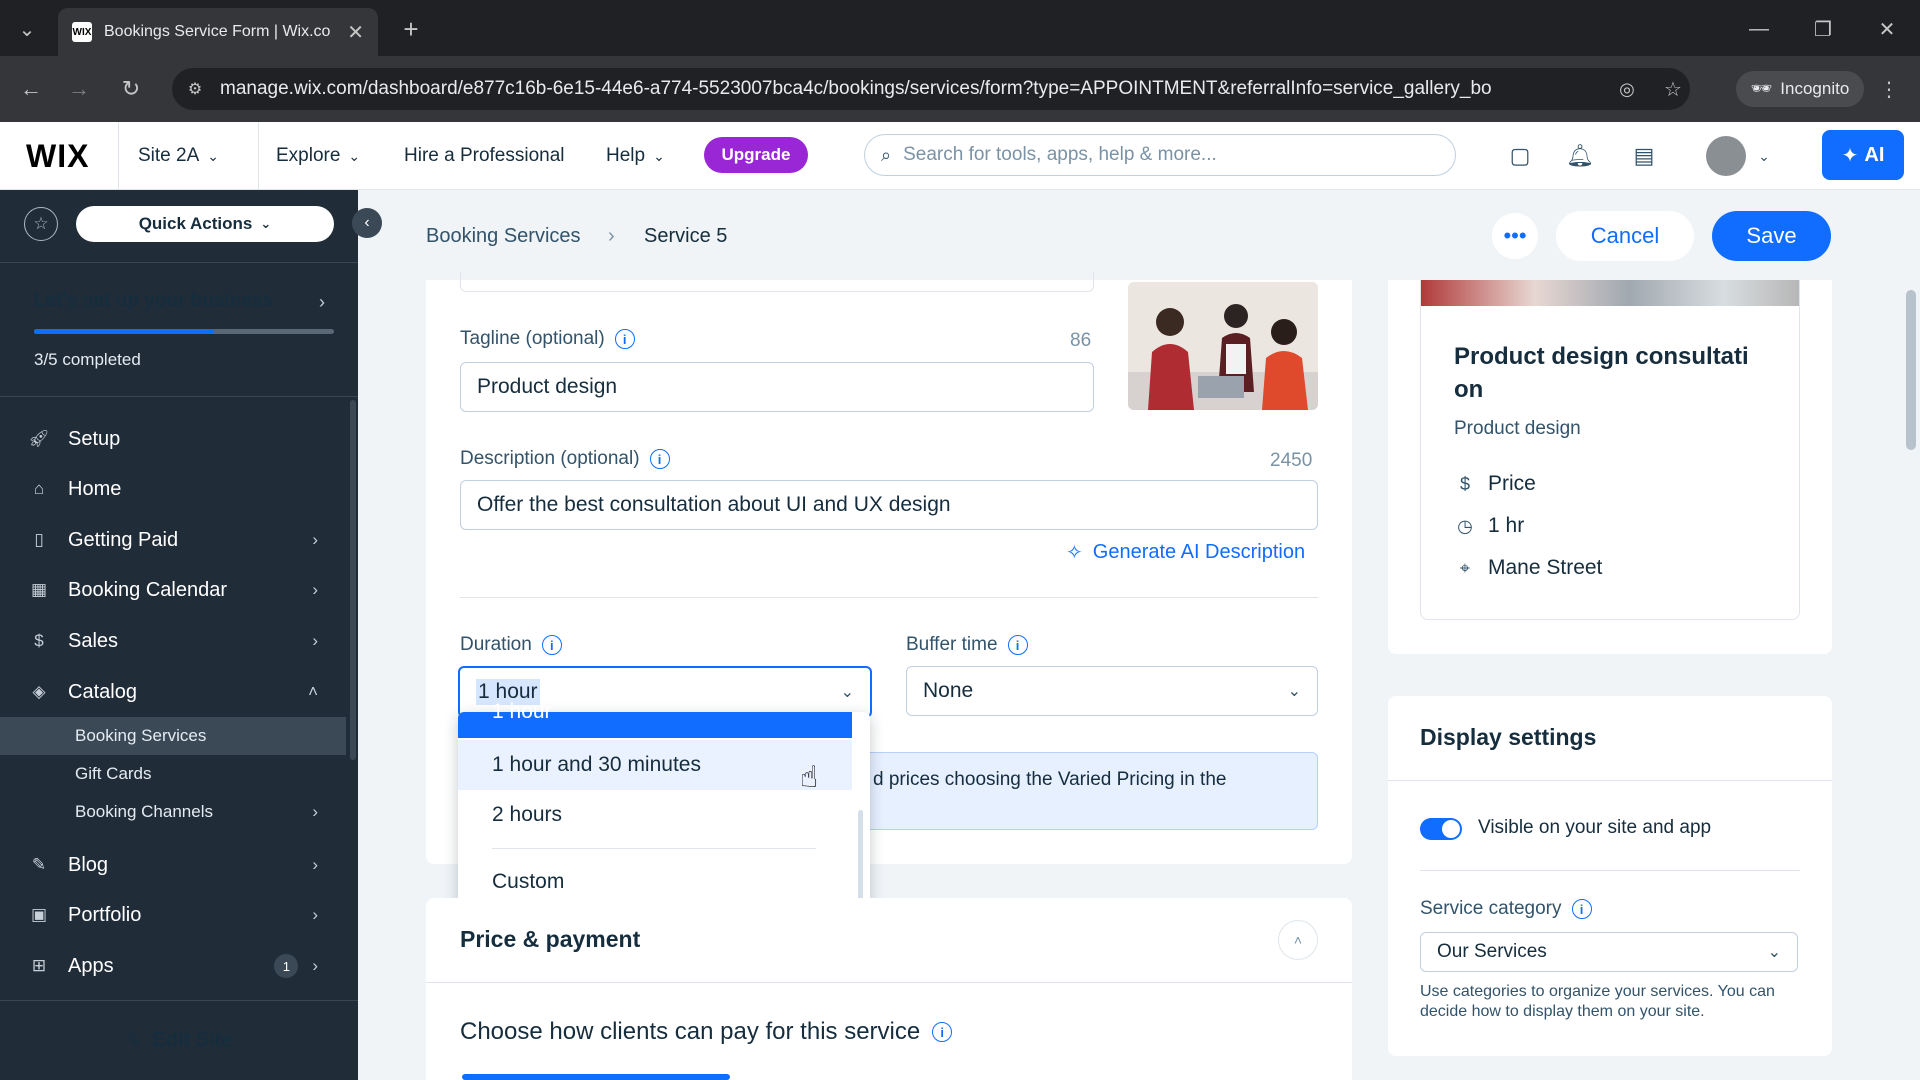 The image size is (1920, 1080). Describe the element at coordinates (91, 965) in the screenshot. I see `sidebar-item-label: Apps` at that location.